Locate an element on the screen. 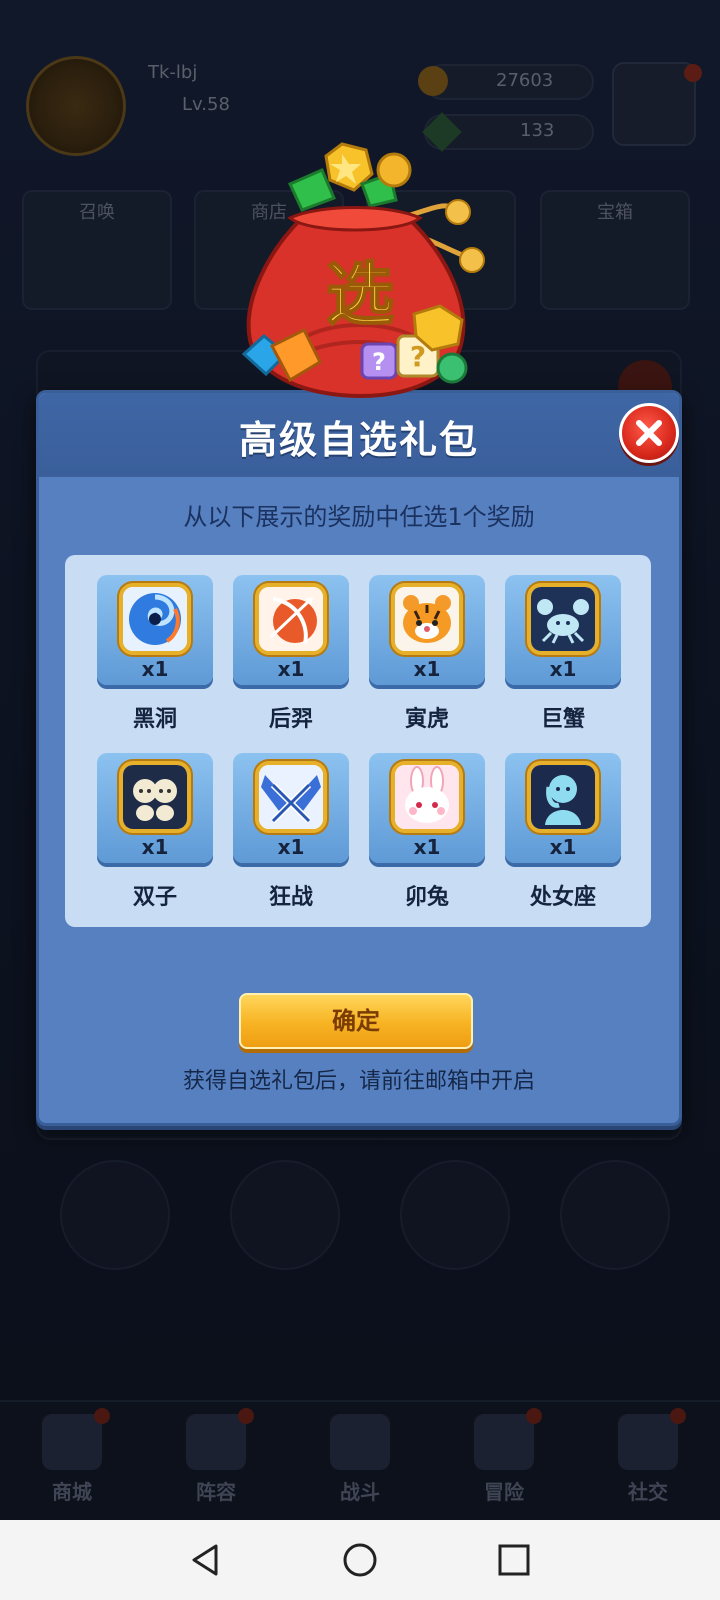 This screenshot has height=1600, width=720. recents-button is located at coordinates (514, 1560).